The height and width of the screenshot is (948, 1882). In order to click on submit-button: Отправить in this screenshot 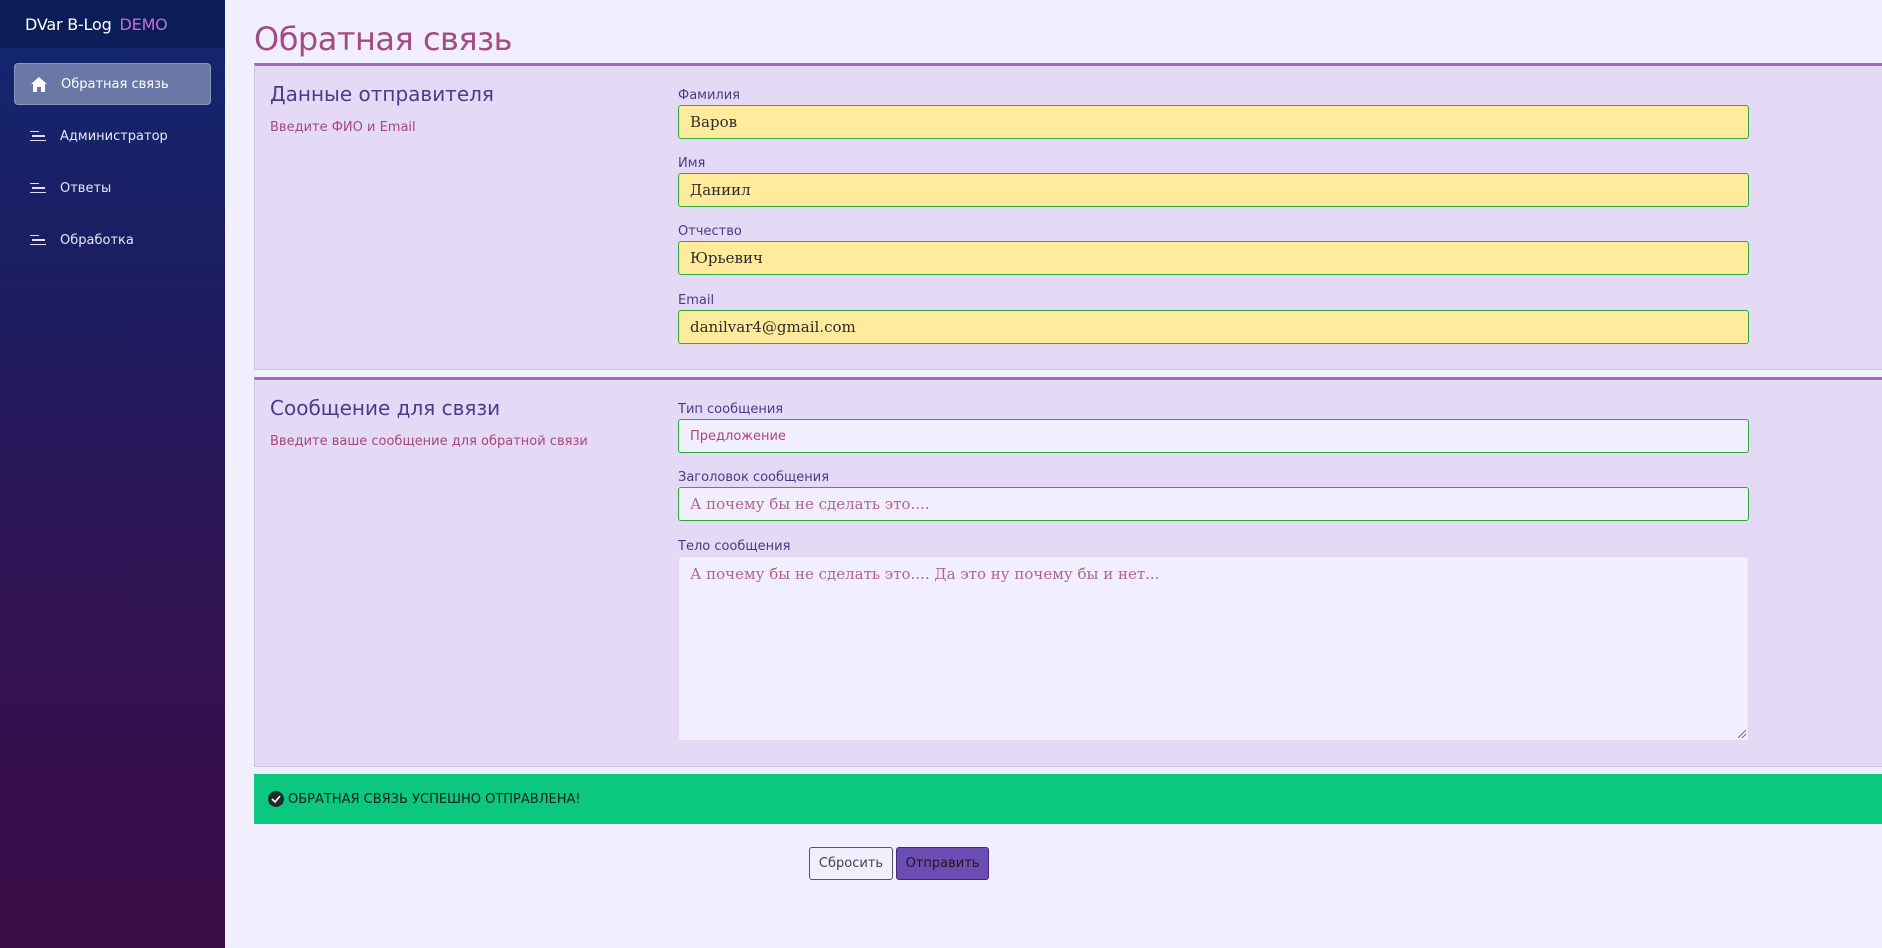, I will do `click(942, 863)`.